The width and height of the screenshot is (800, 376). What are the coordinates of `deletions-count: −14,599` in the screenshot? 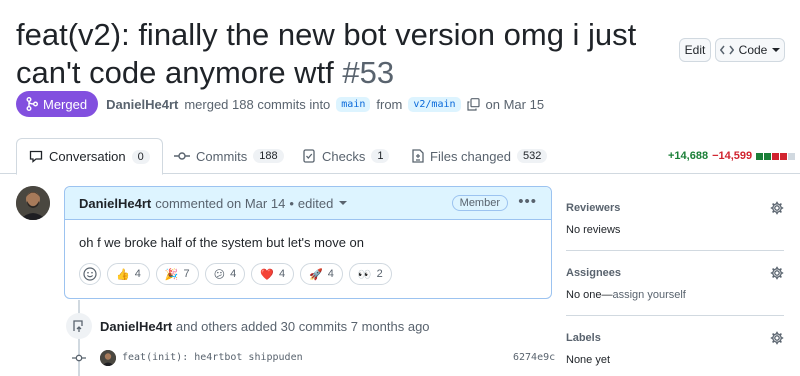 It's located at (732, 156).